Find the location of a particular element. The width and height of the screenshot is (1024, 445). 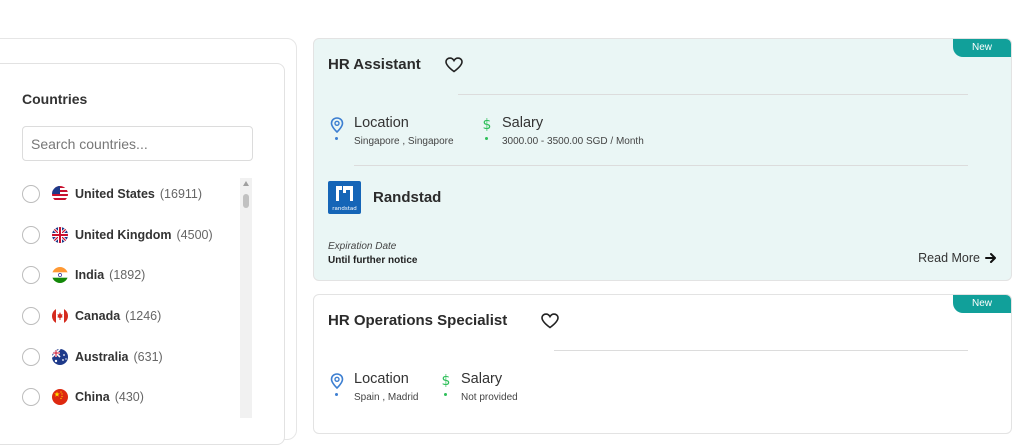

location-value: Singapore , Singapore is located at coordinates (404, 141).